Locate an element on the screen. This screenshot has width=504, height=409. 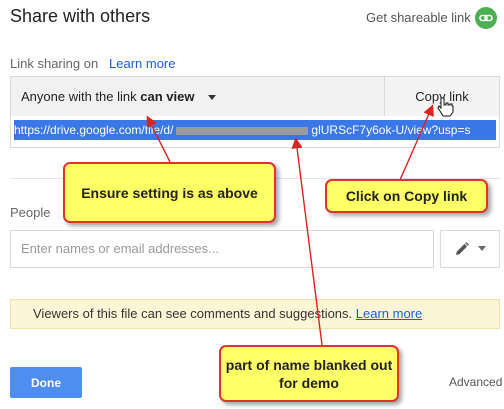
url-prefix: https://drive.google.com/file/d/ is located at coordinates (94, 130).